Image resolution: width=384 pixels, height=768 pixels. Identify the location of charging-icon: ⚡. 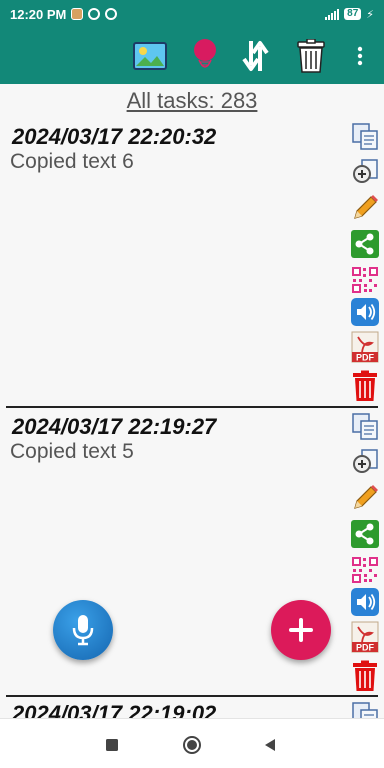
(370, 14).